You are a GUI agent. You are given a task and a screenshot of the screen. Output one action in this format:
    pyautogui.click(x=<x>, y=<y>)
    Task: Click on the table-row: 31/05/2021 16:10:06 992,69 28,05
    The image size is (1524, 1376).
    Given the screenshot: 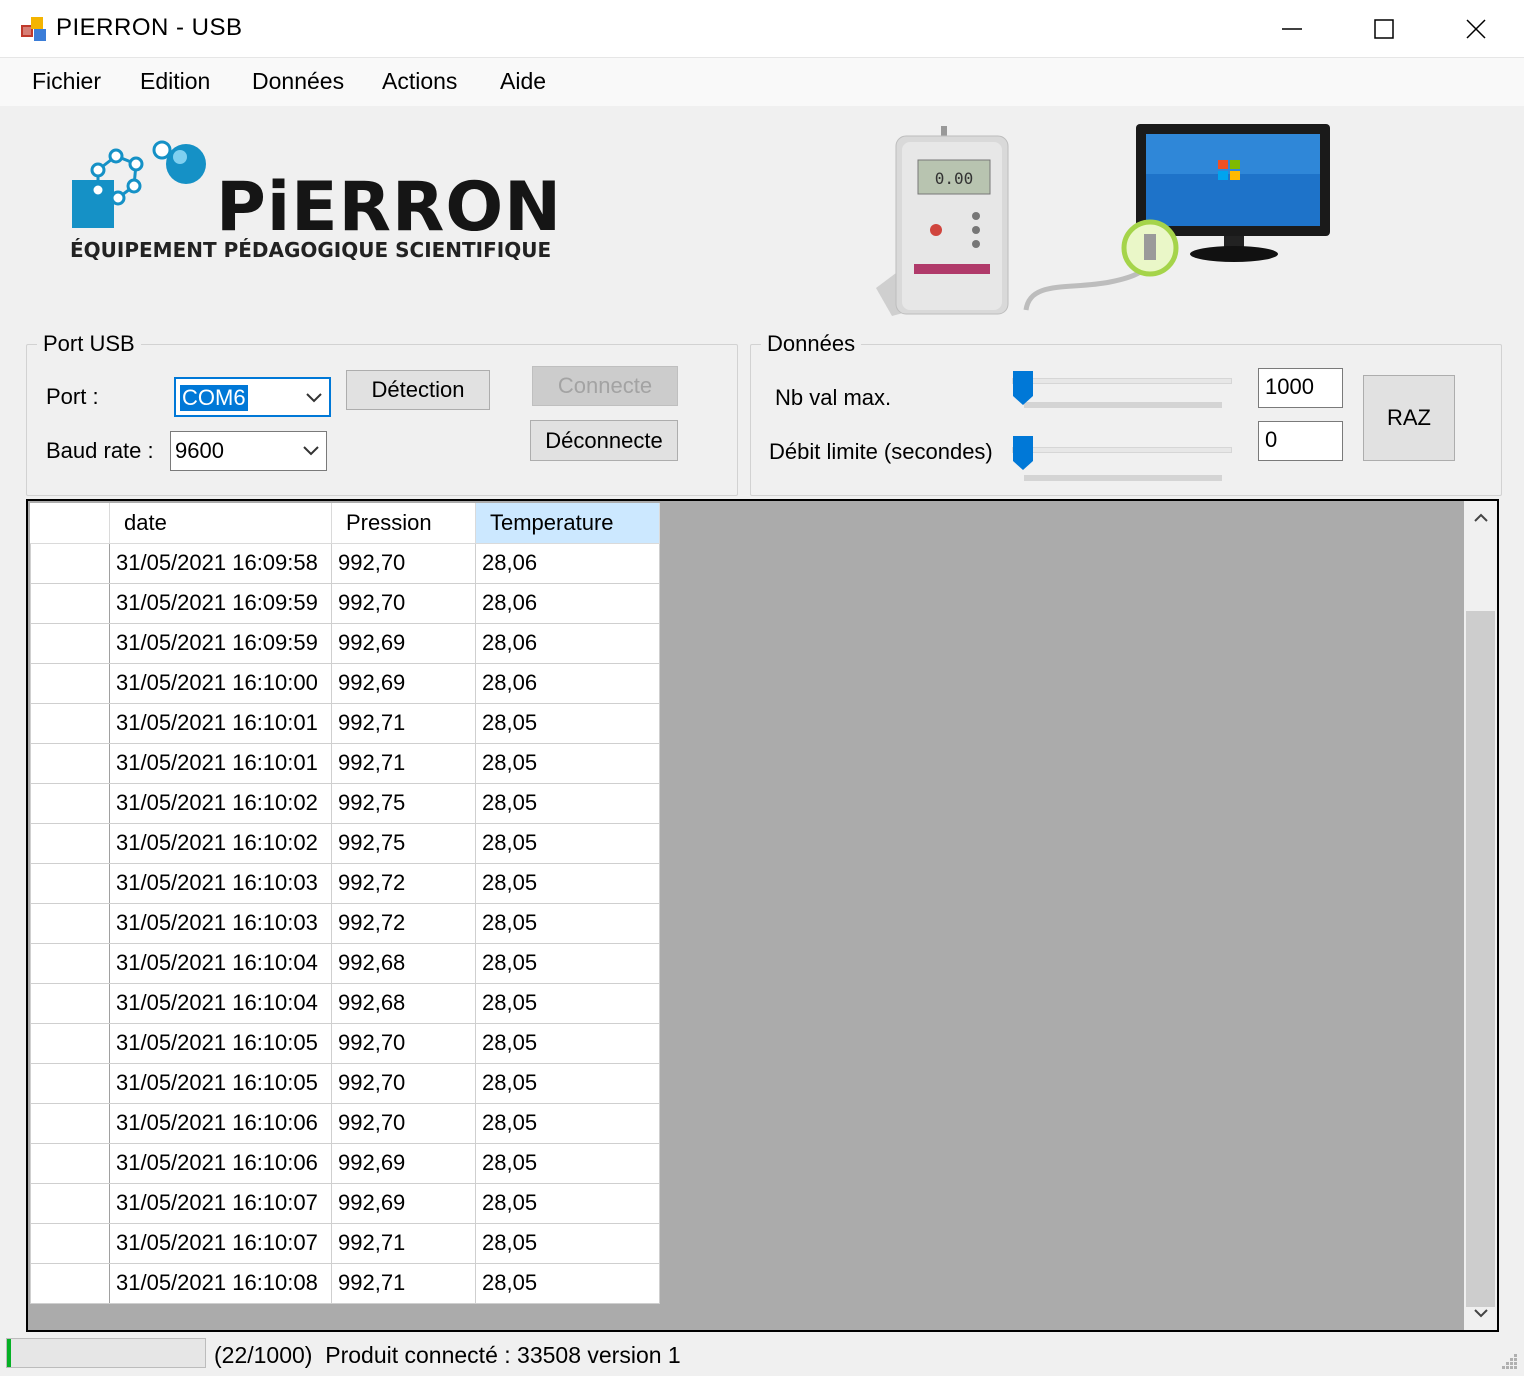 What is the action you would take?
    pyautogui.click(x=345, y=1163)
    